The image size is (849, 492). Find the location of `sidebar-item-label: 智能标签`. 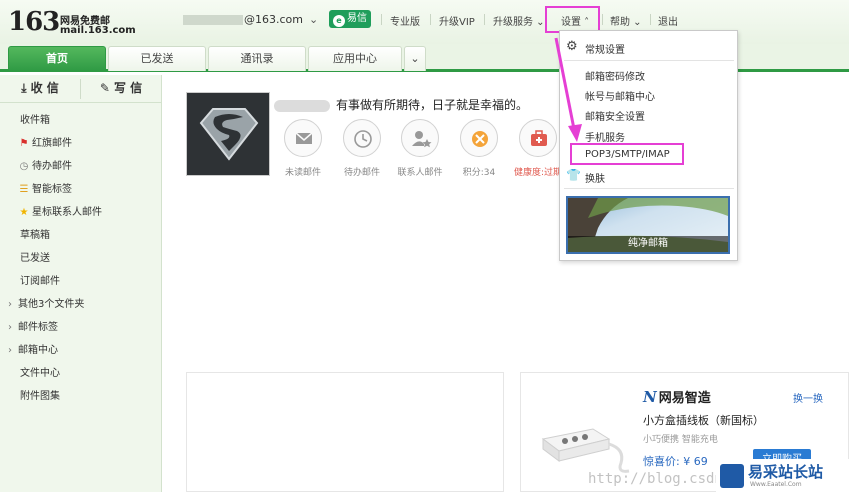

sidebar-item-label: 智能标签 is located at coordinates (52, 189).